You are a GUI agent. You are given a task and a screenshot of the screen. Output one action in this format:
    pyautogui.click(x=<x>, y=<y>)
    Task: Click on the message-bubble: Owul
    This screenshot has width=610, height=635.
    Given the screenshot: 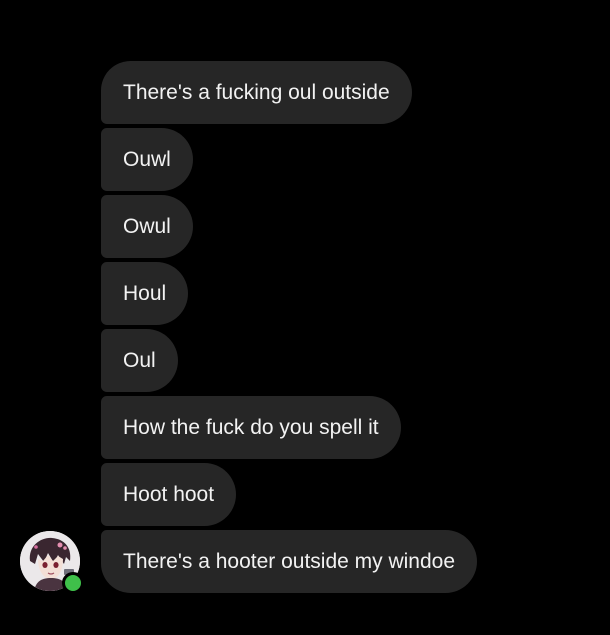 What is the action you would take?
    pyautogui.click(x=147, y=226)
    